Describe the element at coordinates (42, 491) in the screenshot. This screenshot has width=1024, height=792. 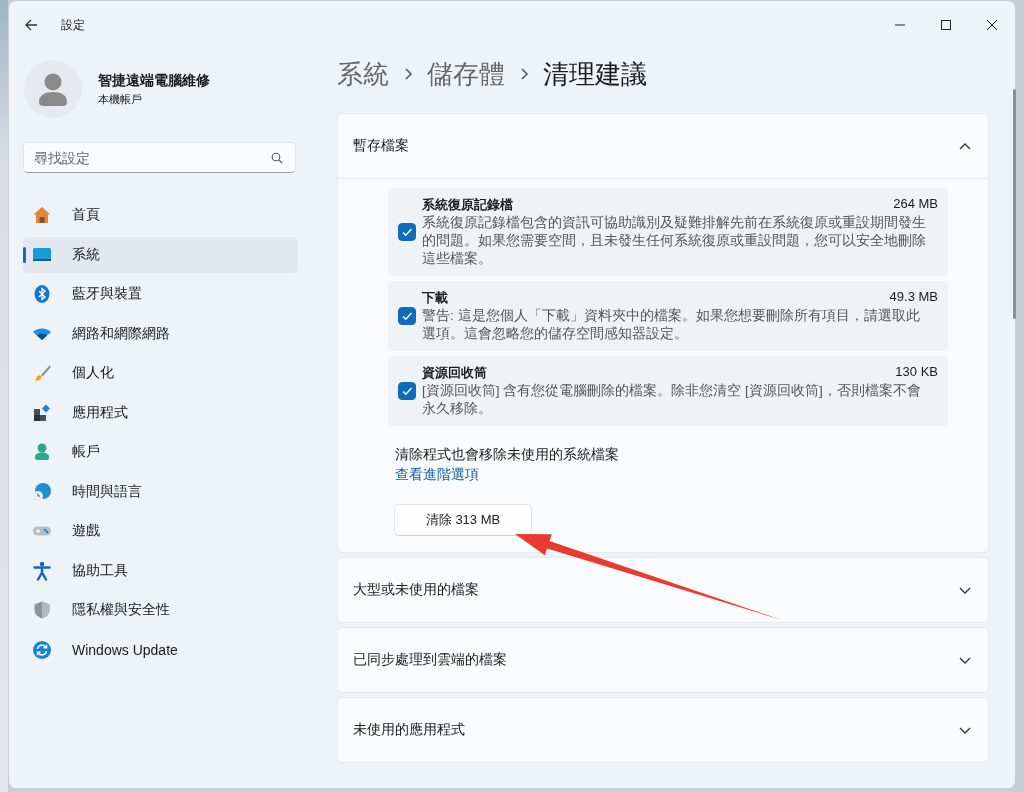
I see `globe-icon` at that location.